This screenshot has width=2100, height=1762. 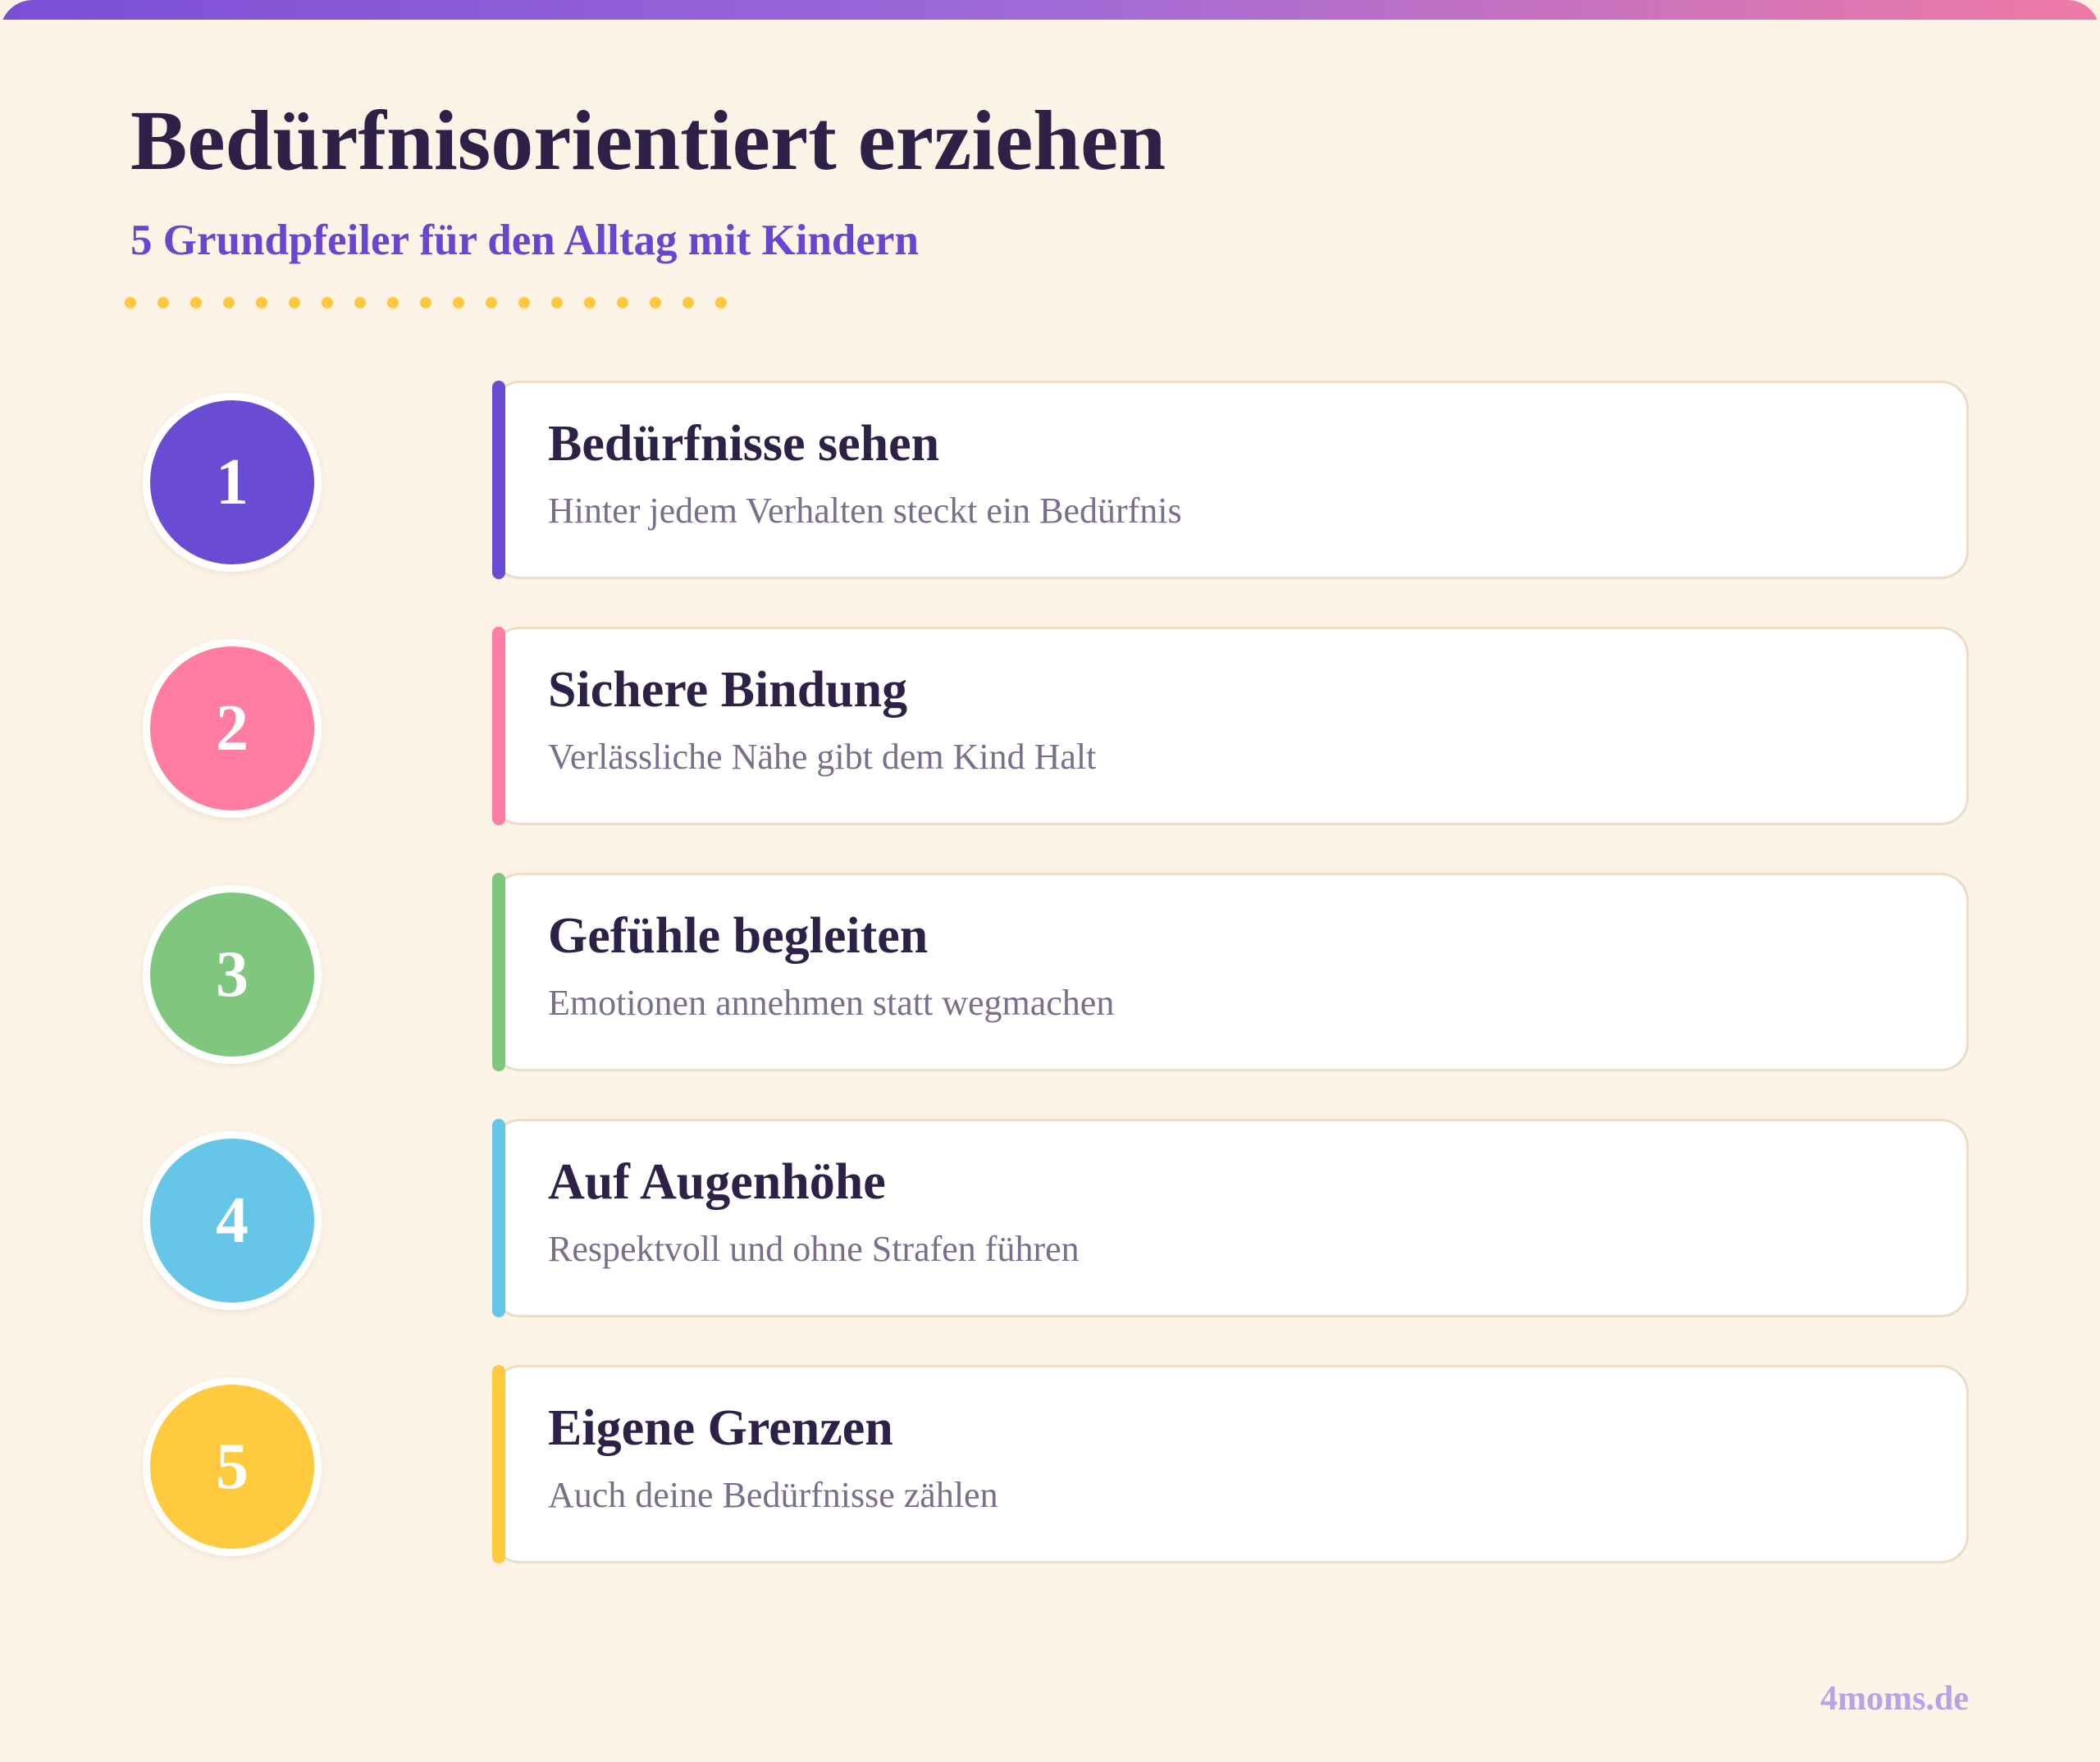 I want to click on brand-link: 4moms.de, so click(x=1895, y=1698).